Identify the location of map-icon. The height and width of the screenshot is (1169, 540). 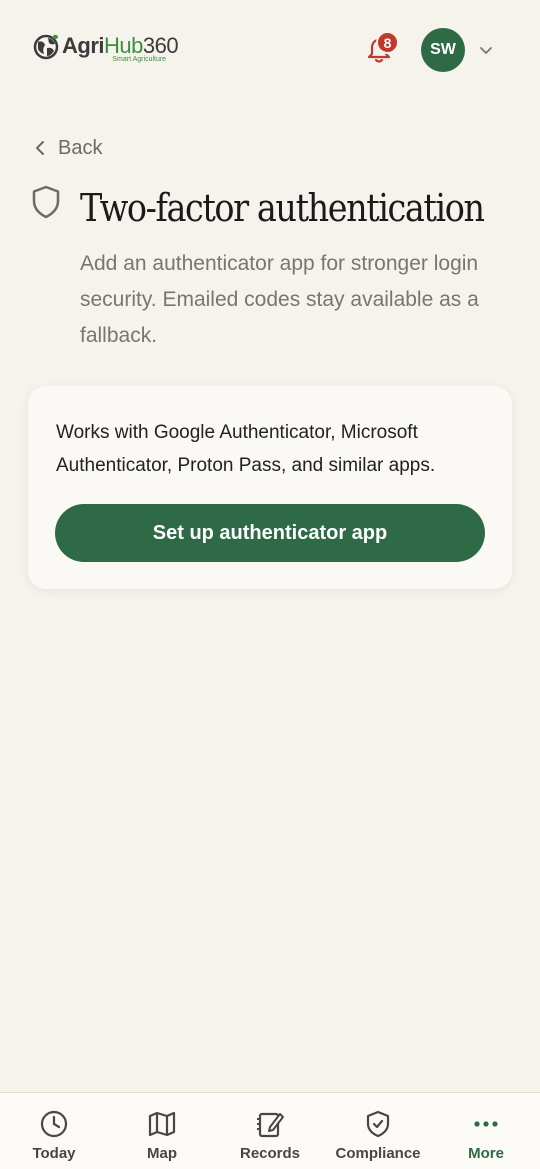
(162, 1124).